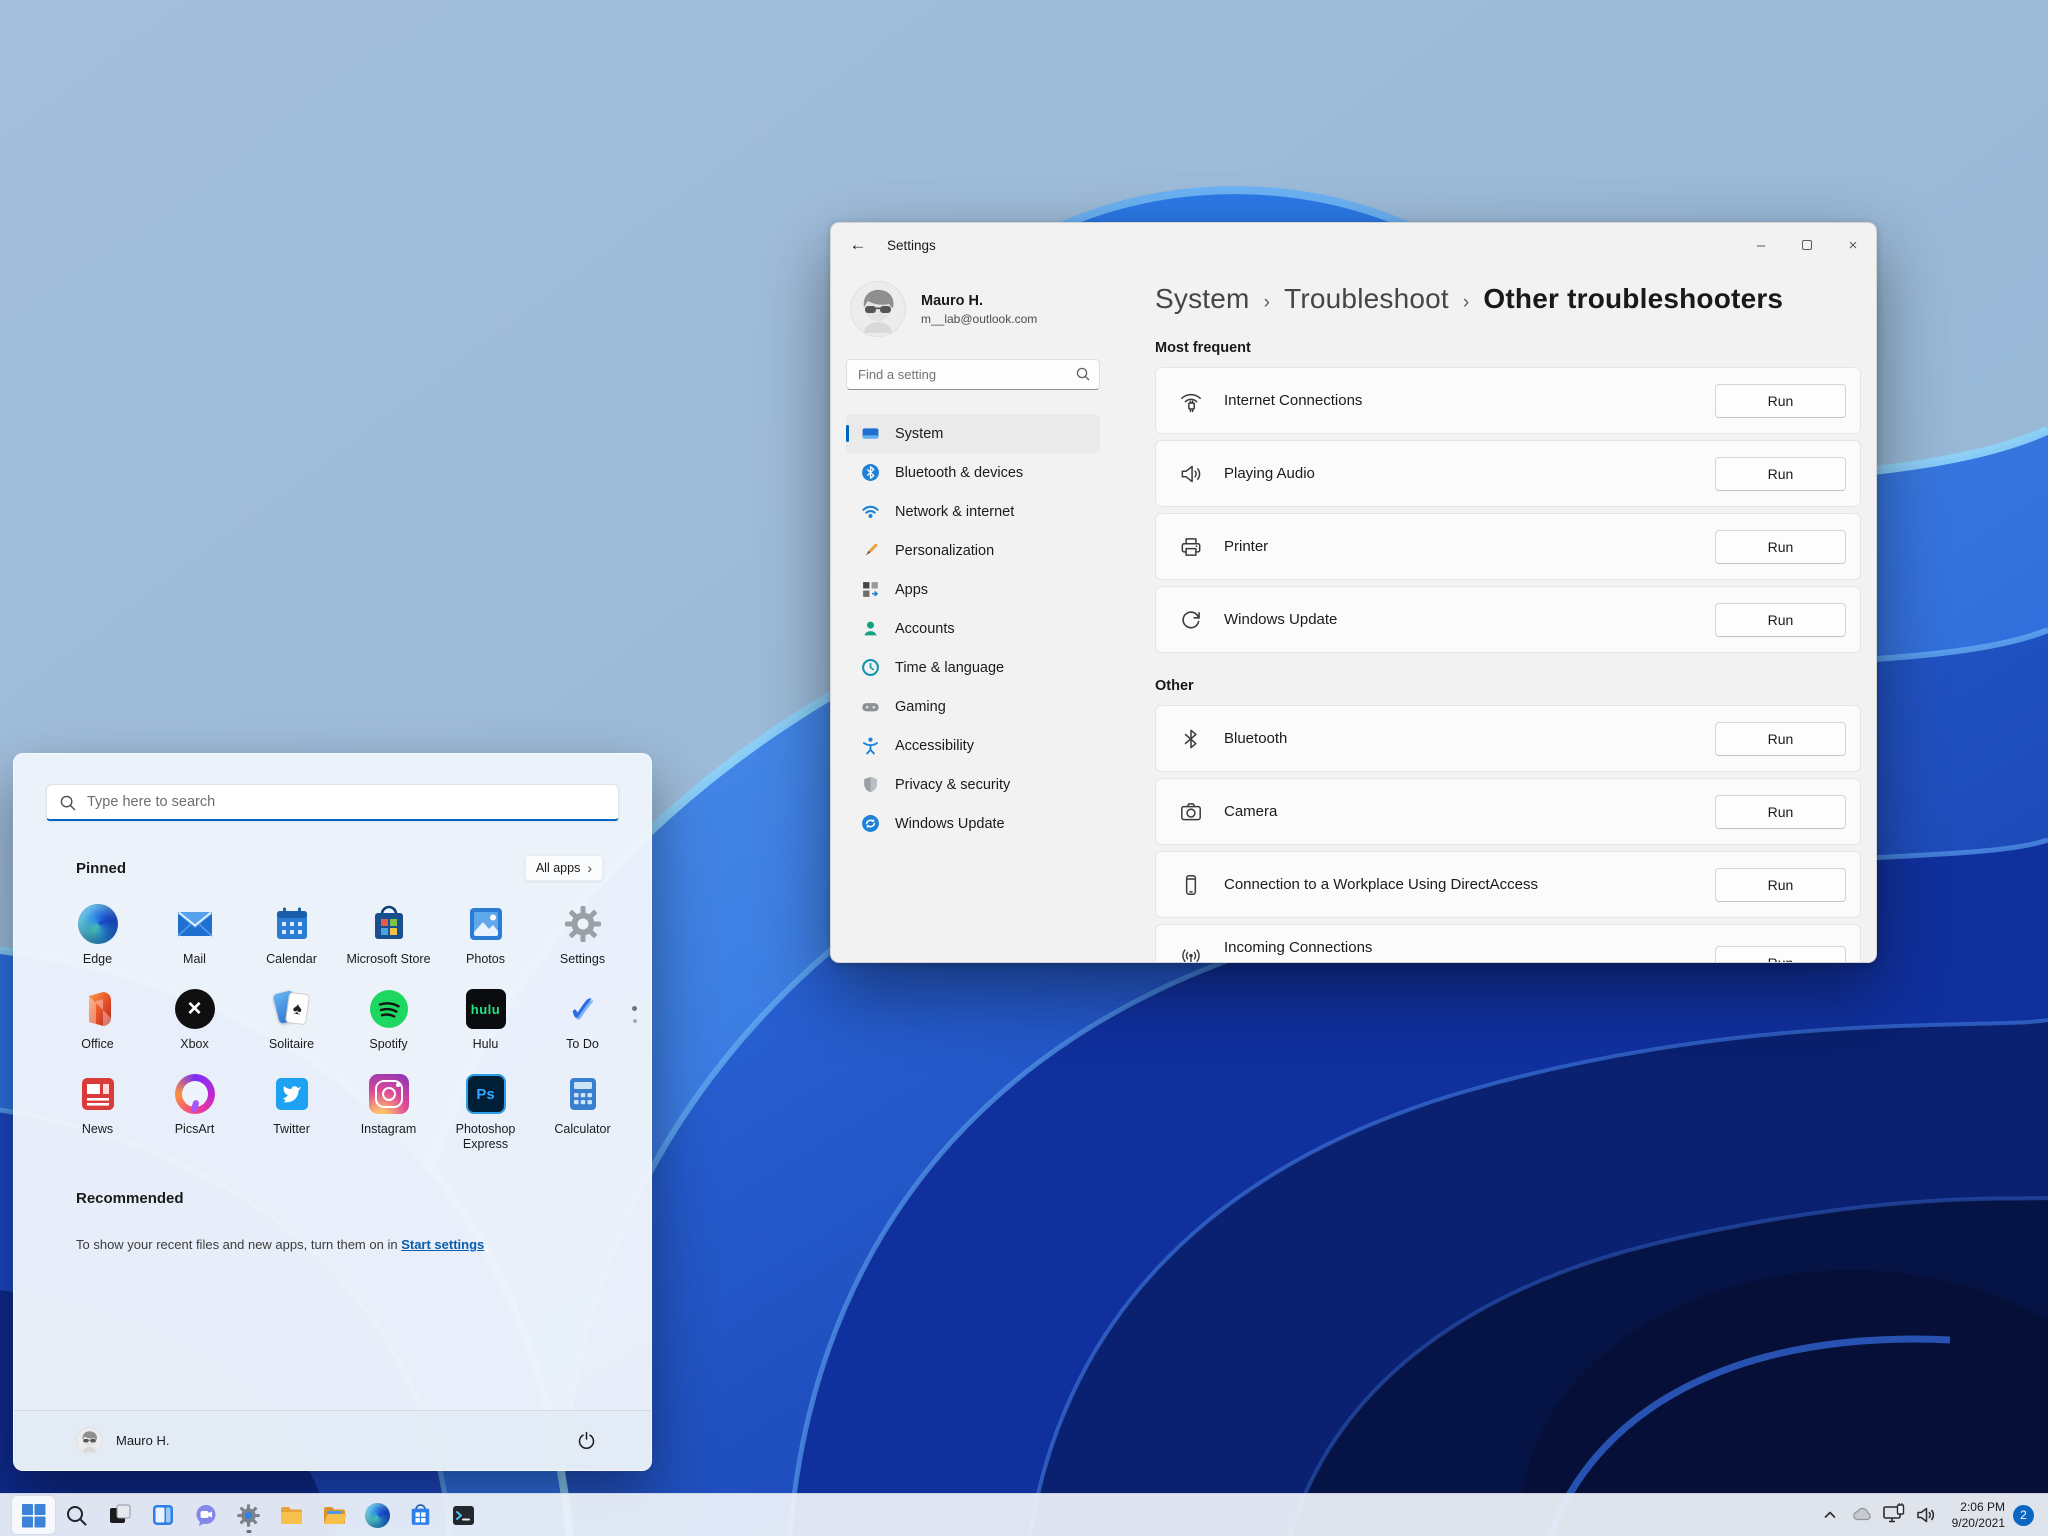 The width and height of the screenshot is (2048, 1536). Describe the element at coordinates (485, 1111) in the screenshot. I see `app-tile-photoshop-express: Ps Photoshop Express` at that location.